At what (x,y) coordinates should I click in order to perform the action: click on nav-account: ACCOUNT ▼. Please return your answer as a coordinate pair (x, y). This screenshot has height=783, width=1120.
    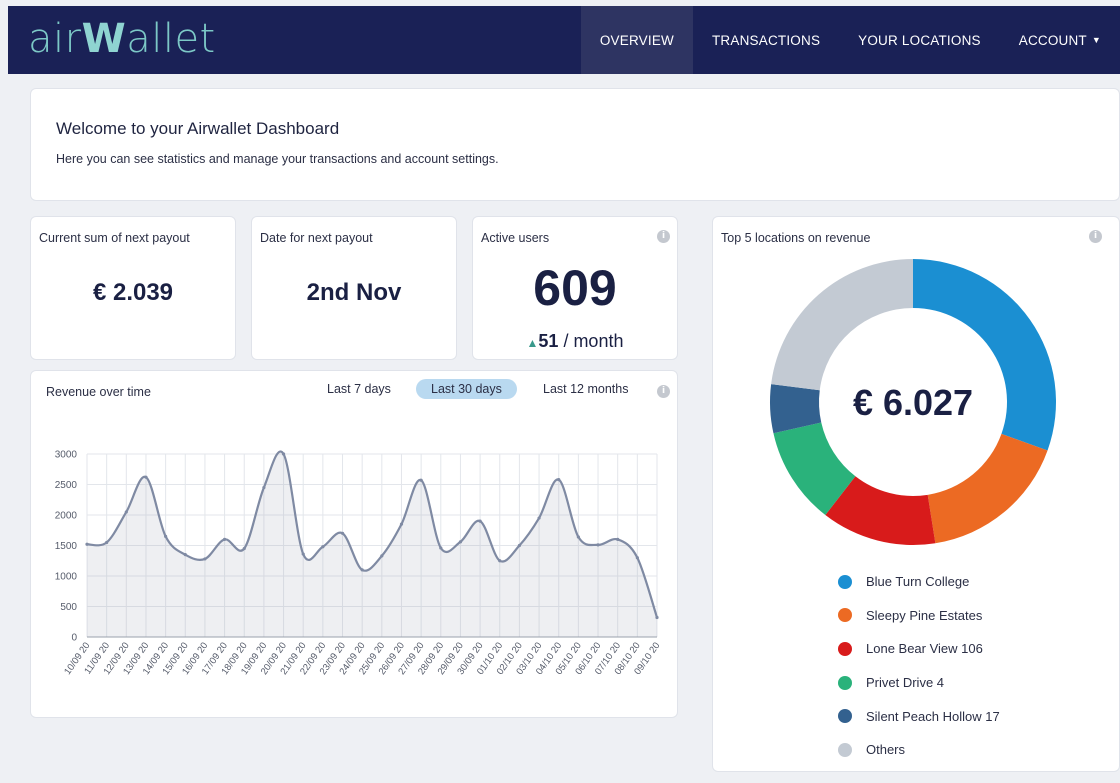
    Looking at the image, I should click on (1060, 40).